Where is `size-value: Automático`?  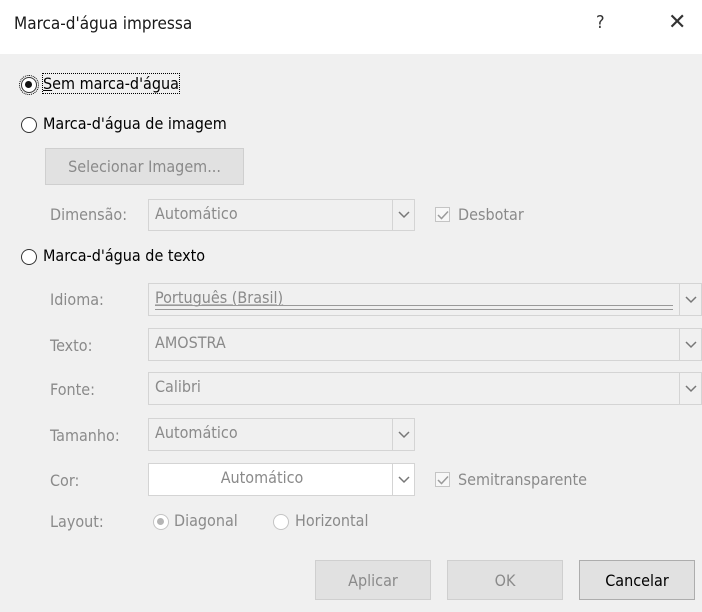 size-value: Automático is located at coordinates (196, 432).